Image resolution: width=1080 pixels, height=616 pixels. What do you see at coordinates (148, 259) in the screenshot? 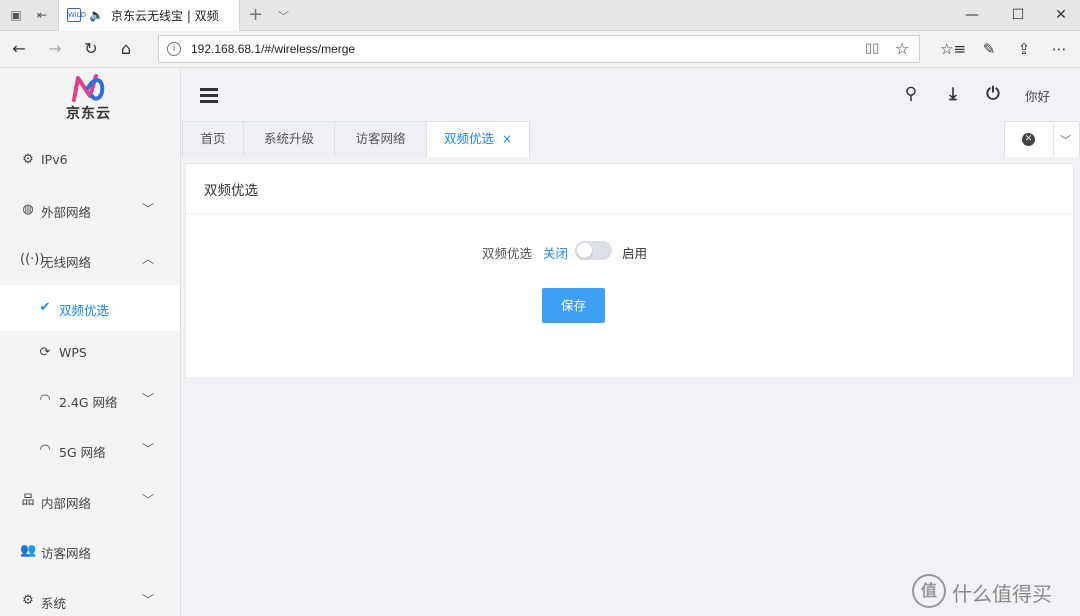
I see `chevron-up-icon: ︿` at bounding box center [148, 259].